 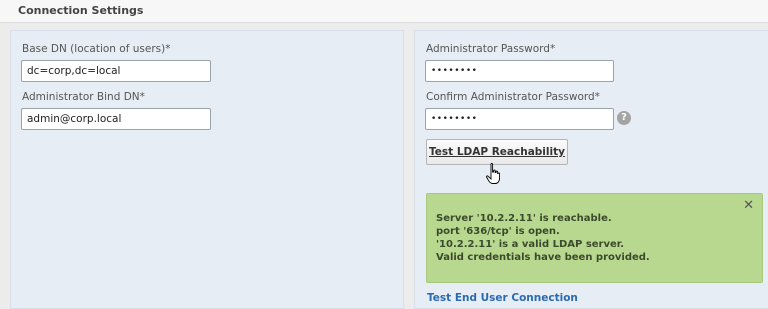 What do you see at coordinates (519, 119) in the screenshot?
I see `confirm-password-input: ••••••••` at bounding box center [519, 119].